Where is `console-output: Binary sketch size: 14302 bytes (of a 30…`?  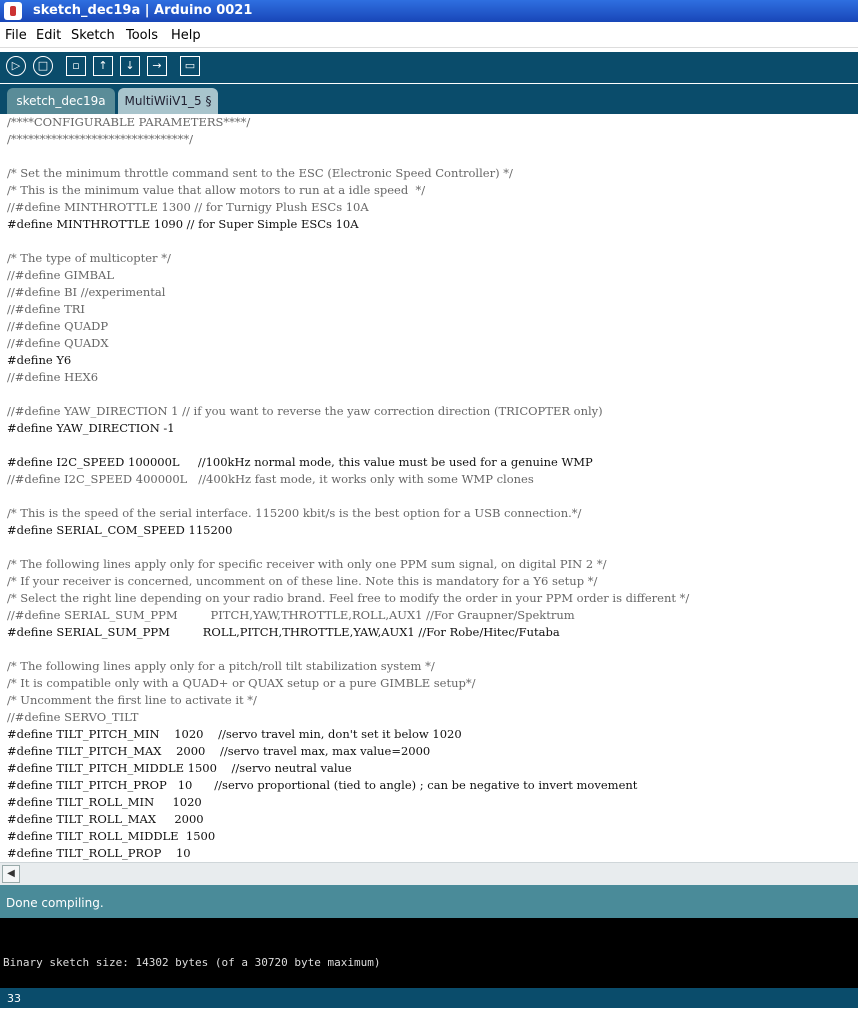 console-output: Binary sketch size: 14302 bytes (of a 30… is located at coordinates (429, 953).